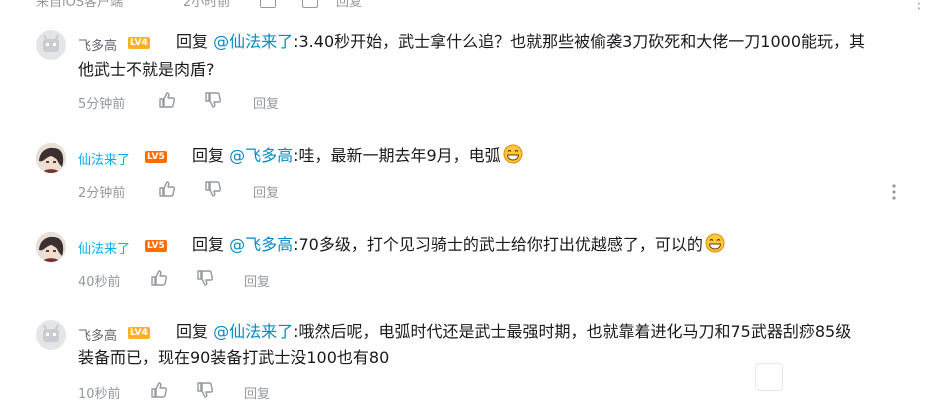 Image resolution: width=952 pixels, height=411 pixels. What do you see at coordinates (102, 104) in the screenshot?
I see `comment-time: 5分钟前` at bounding box center [102, 104].